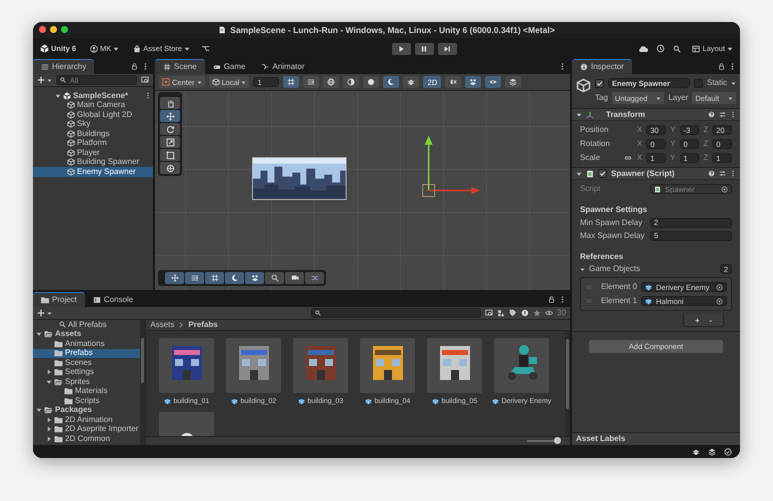 This screenshot has width=773, height=501. Describe the element at coordinates (170, 142) in the screenshot. I see `scale-tool` at that location.